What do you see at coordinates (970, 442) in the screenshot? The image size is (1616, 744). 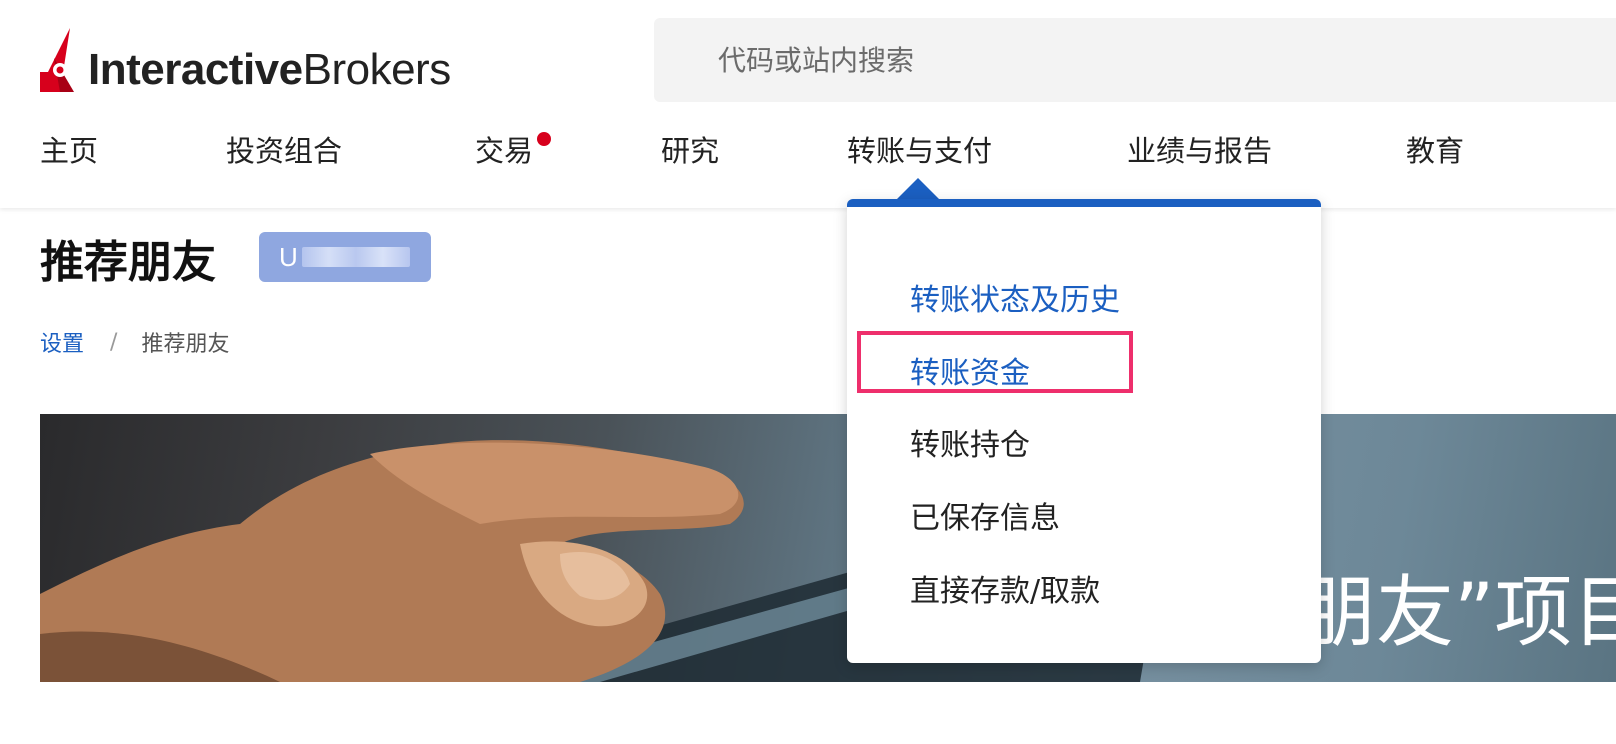 I see `menu-item-transfer-positions: 转账持仓` at bounding box center [970, 442].